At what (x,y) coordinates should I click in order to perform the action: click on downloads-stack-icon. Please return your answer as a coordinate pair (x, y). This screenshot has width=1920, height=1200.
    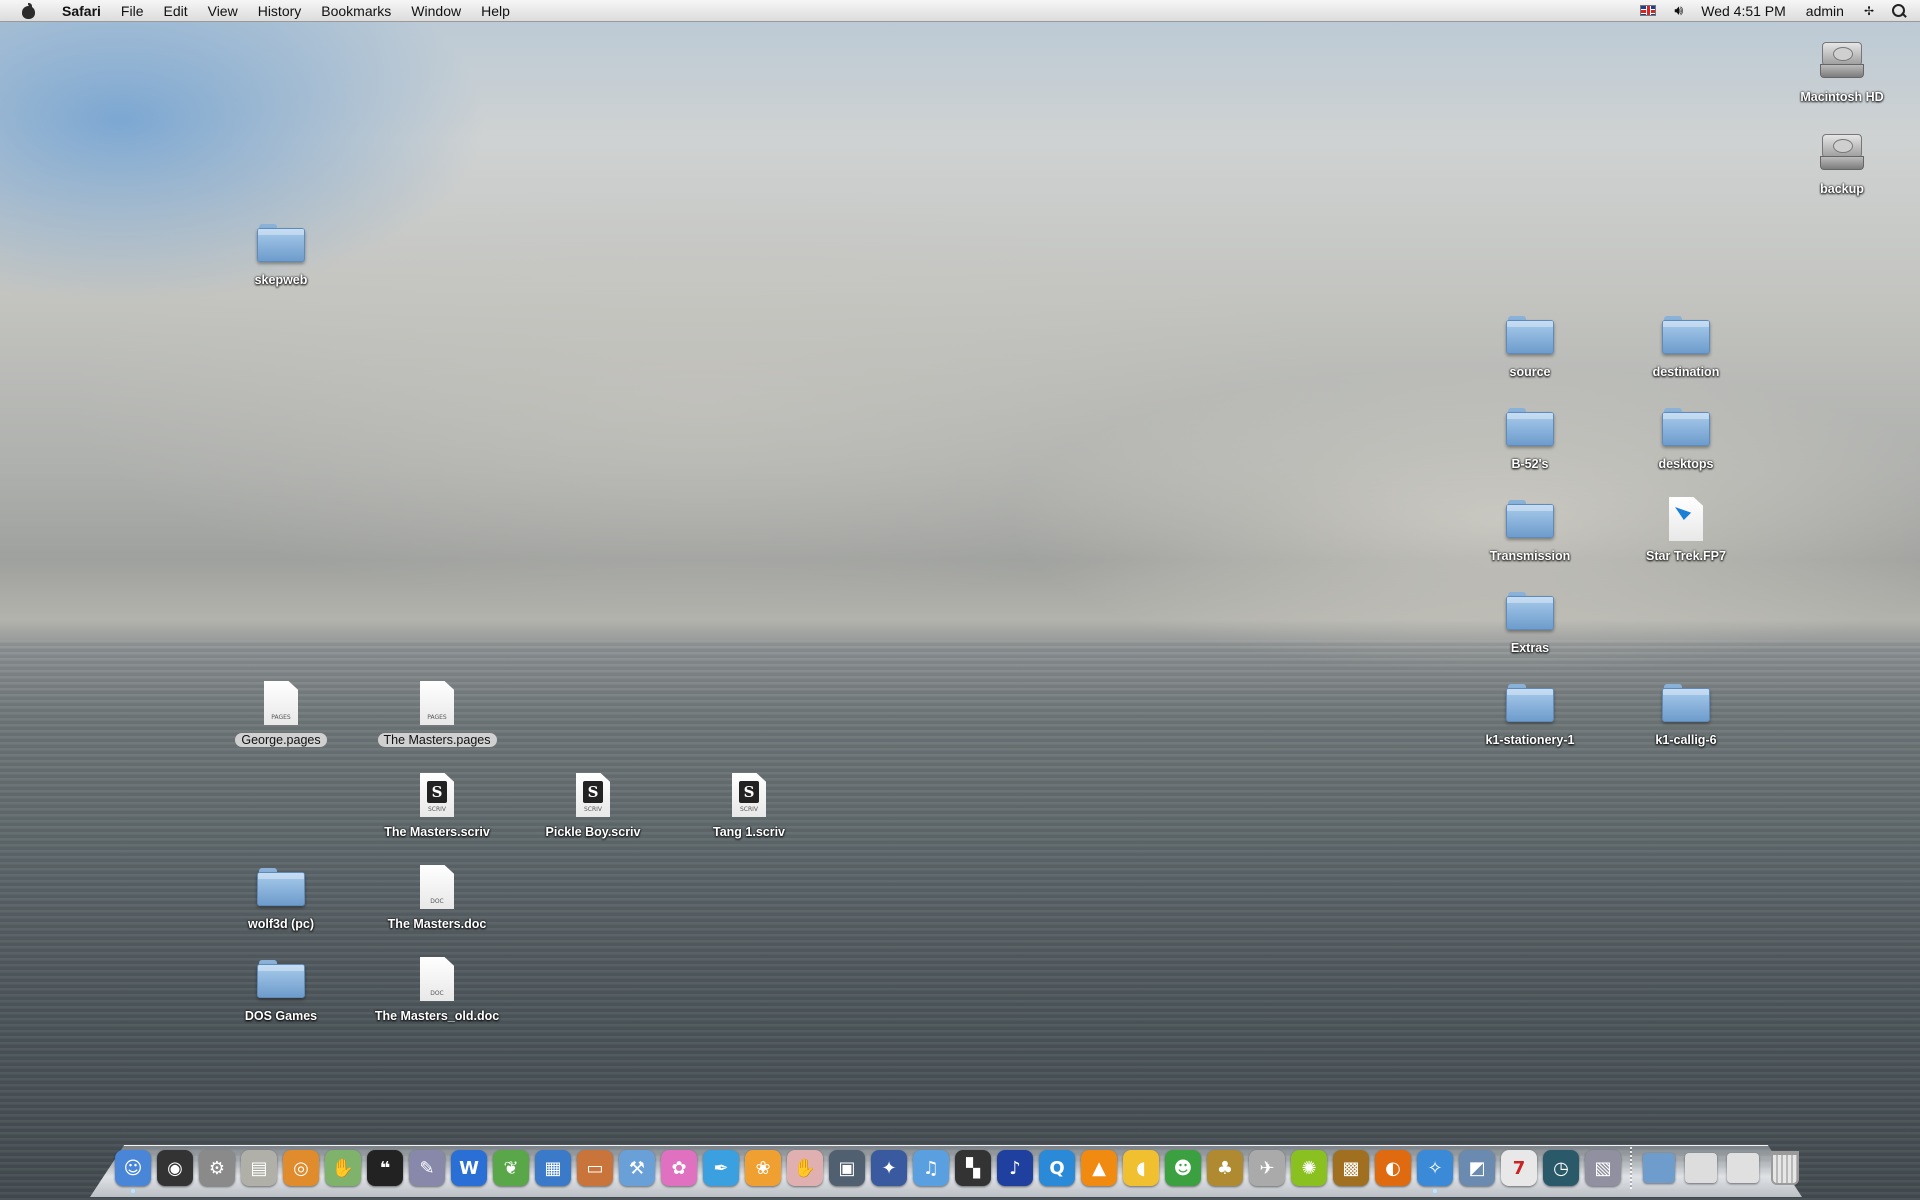
    Looking at the image, I should click on (1743, 1168).